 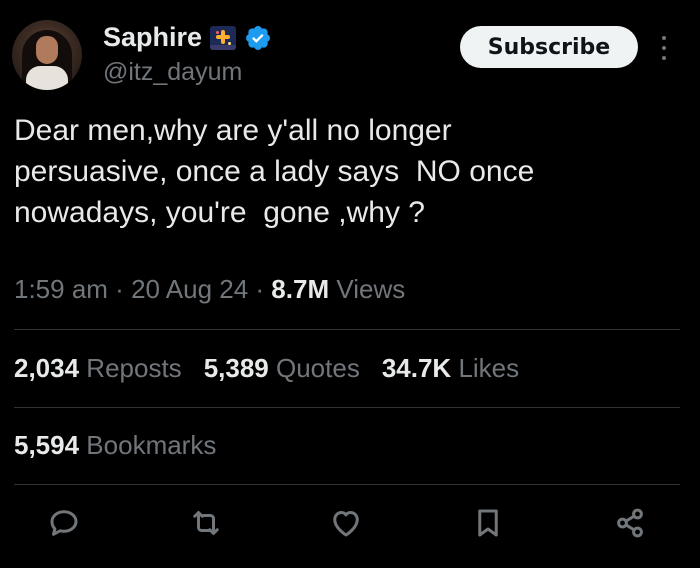 I want to click on views-count: 8.7M, so click(x=300, y=289).